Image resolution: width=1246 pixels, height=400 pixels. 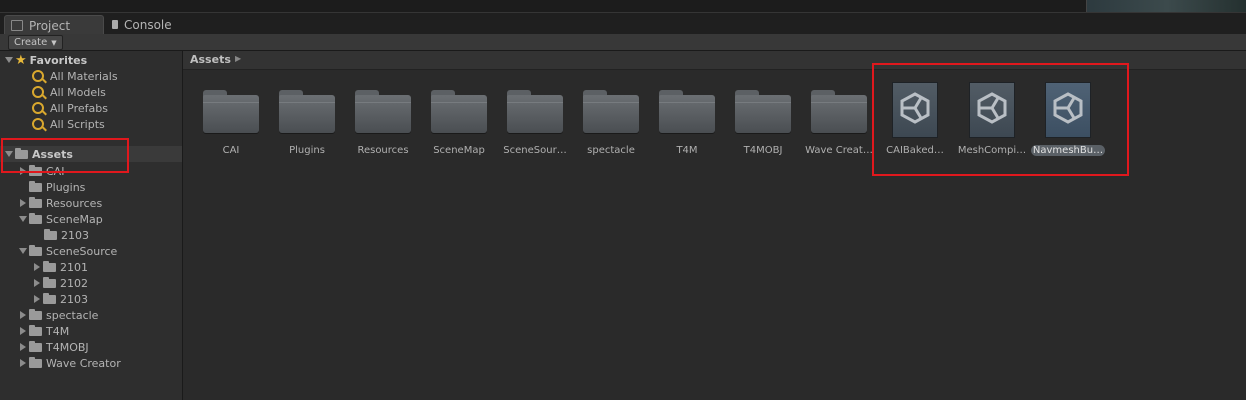 What do you see at coordinates (66, 187) in the screenshot?
I see `tree-item-label: Plugins` at bounding box center [66, 187].